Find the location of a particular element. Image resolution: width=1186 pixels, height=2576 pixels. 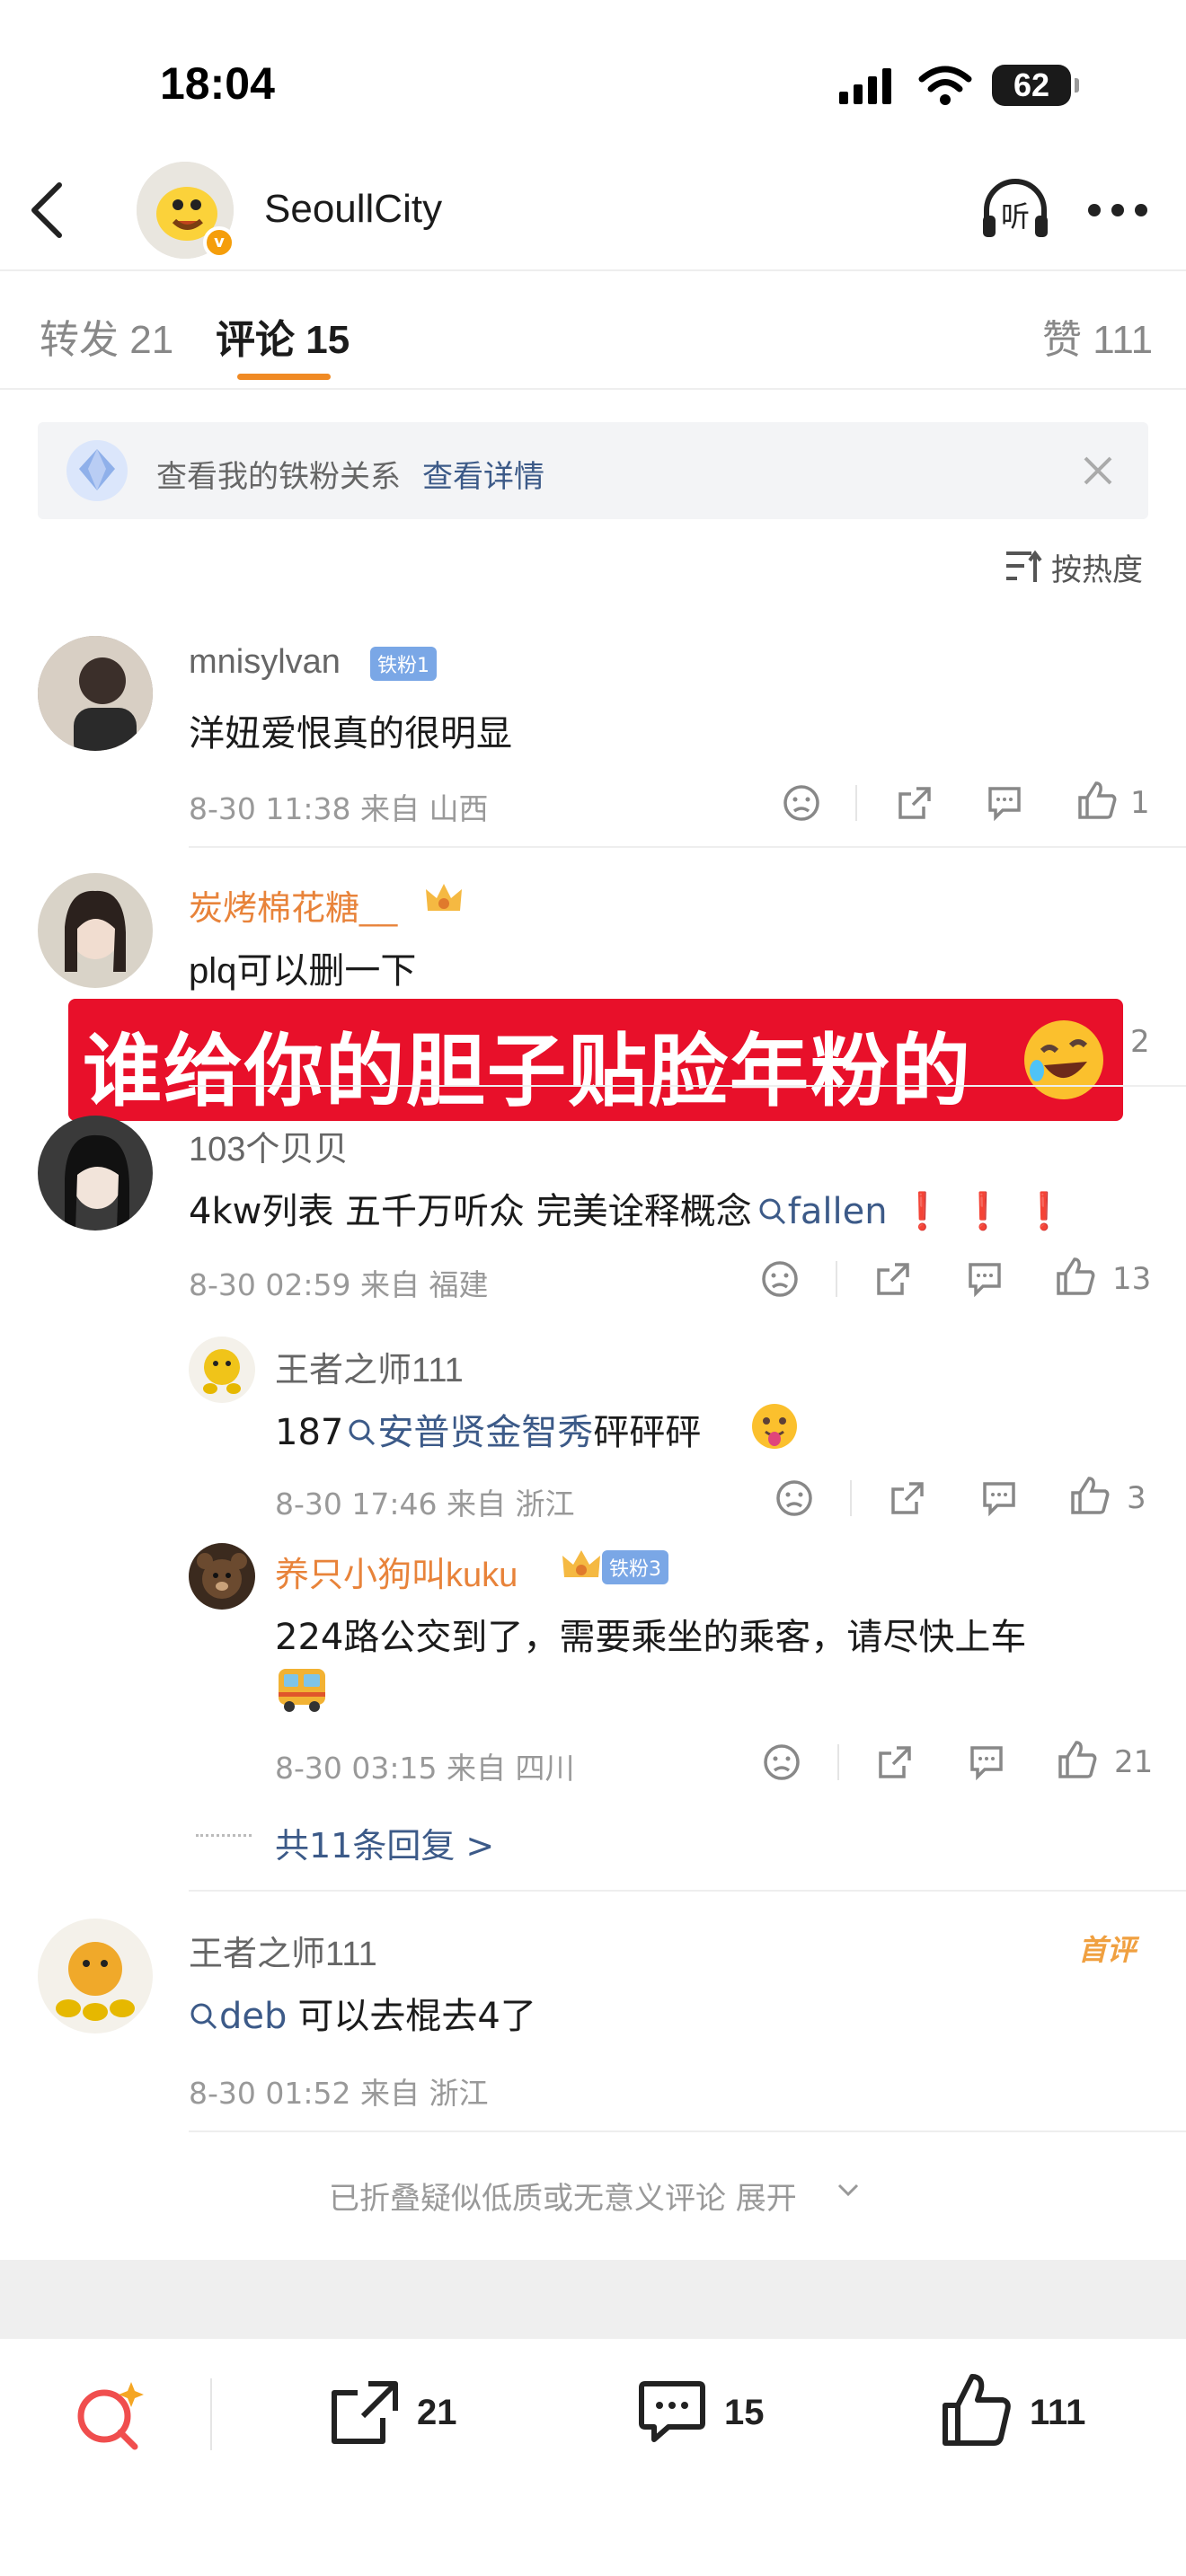

comment-text-prefix: 4kw列表 五千万听众 完美诠释概念 is located at coordinates (470, 1211).